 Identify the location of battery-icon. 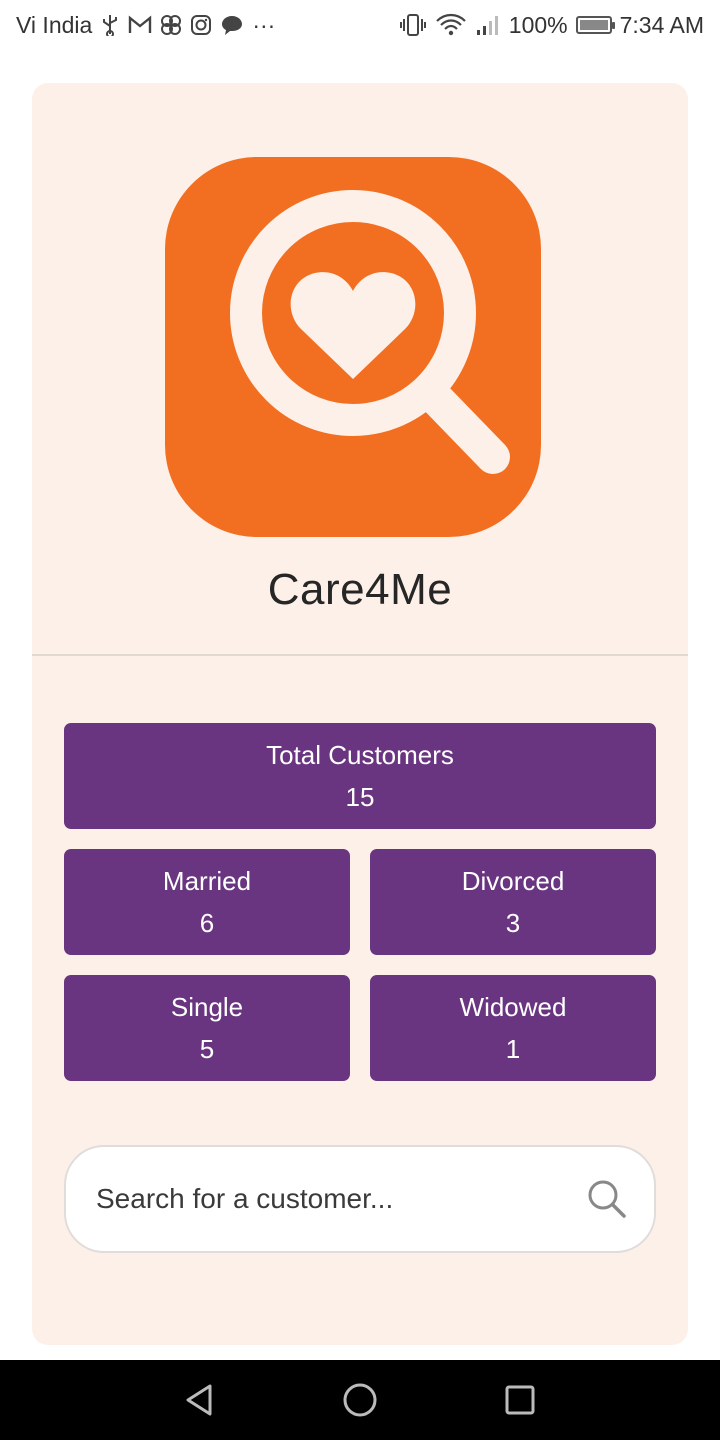
(595, 25).